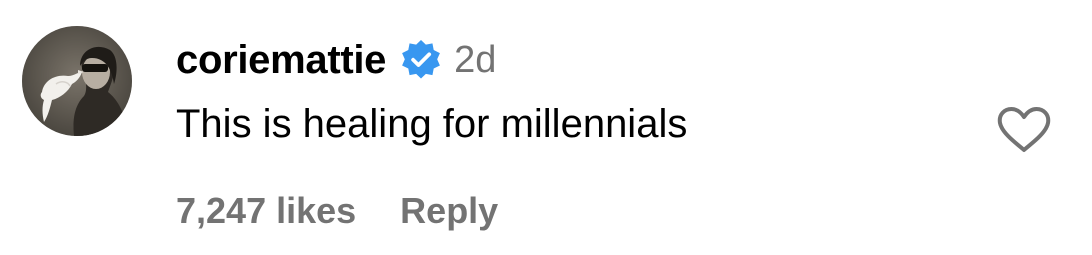 The height and width of the screenshot is (255, 1092). Describe the element at coordinates (281, 60) in the screenshot. I see `username: coriemattie` at that location.